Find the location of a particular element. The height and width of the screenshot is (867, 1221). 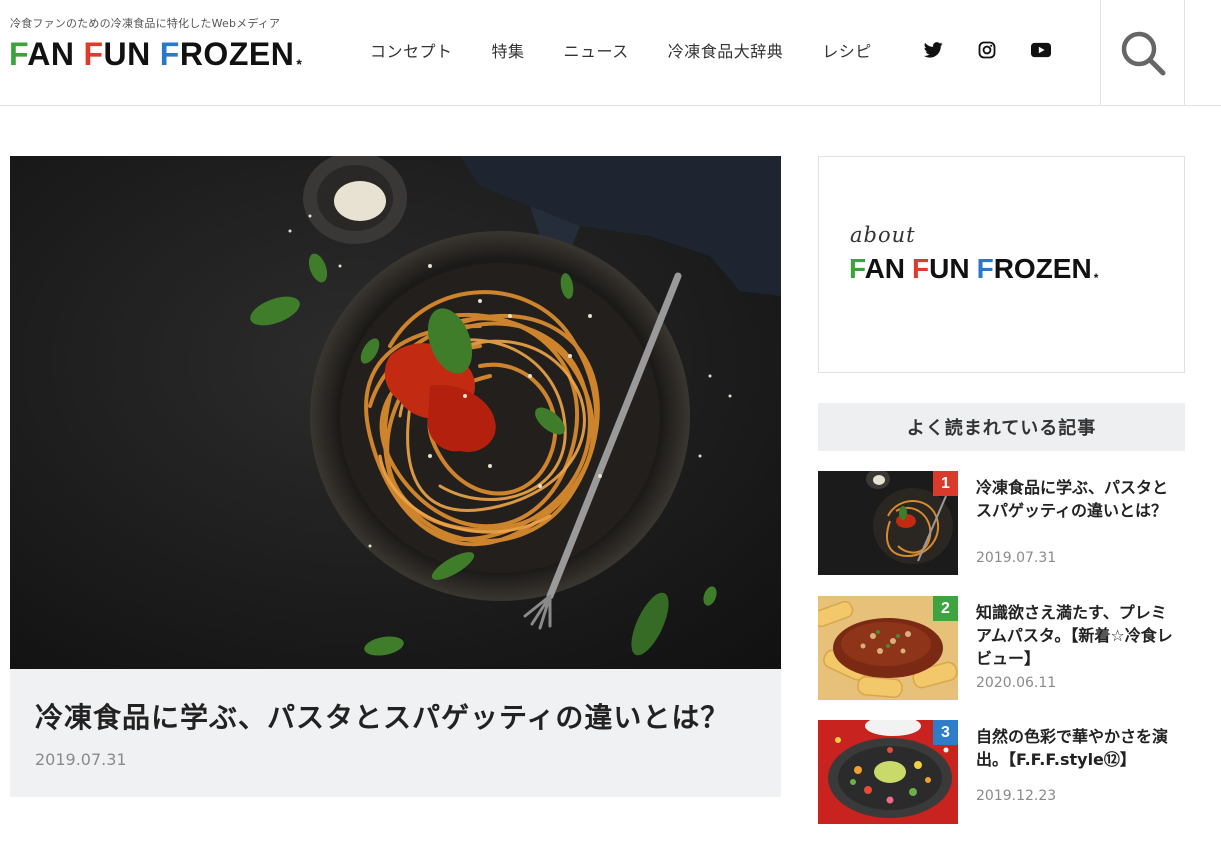

nav-news: ニュース is located at coordinates (596, 50).